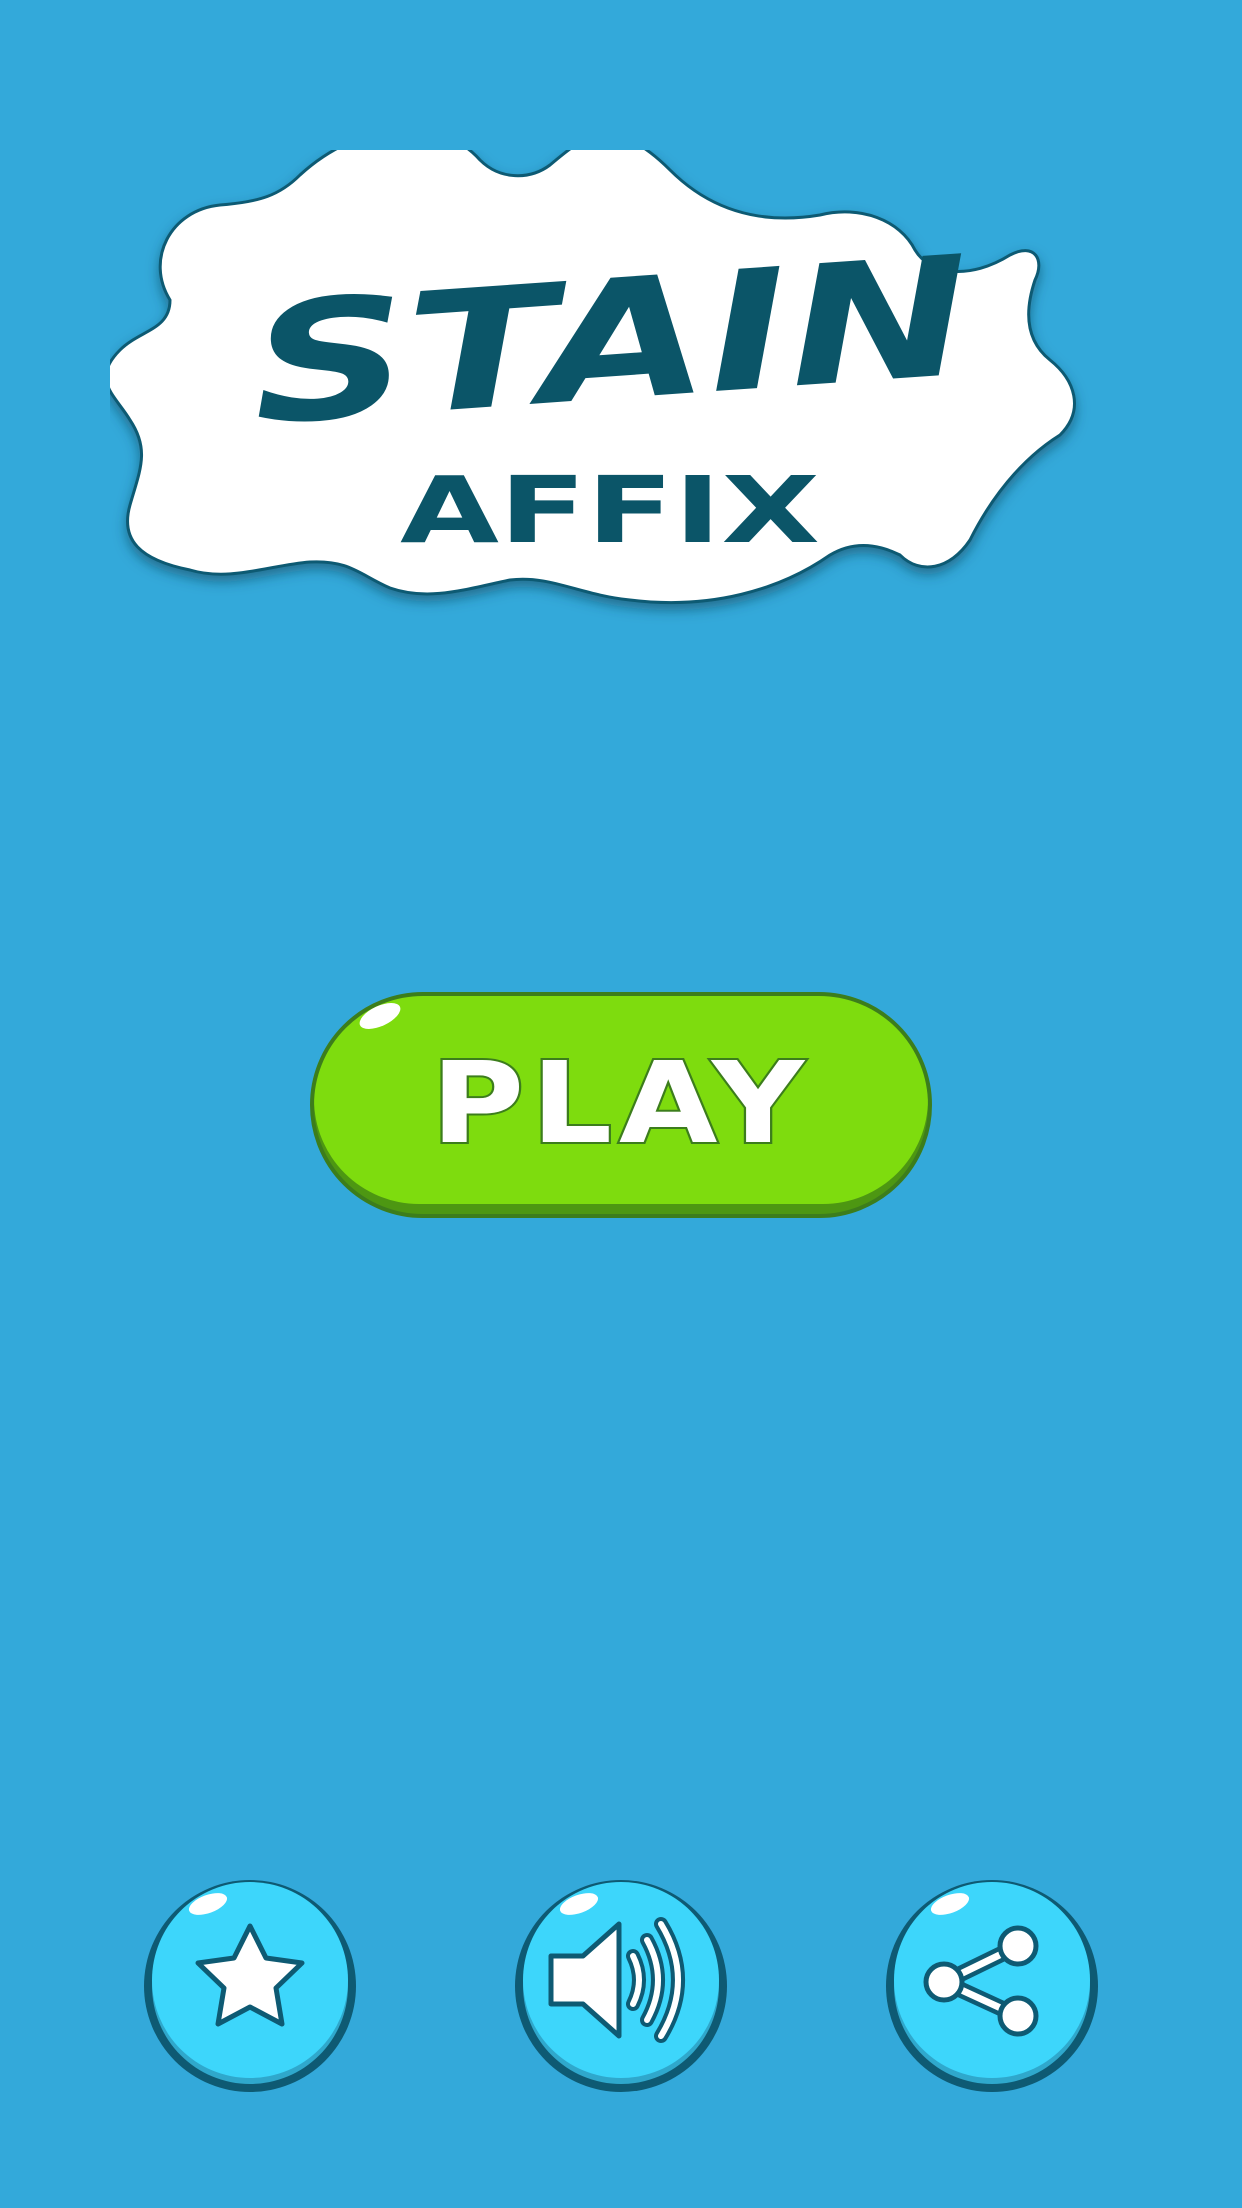 Image resolution: width=1242 pixels, height=2208 pixels. What do you see at coordinates (250, 1986) in the screenshot?
I see `rate-button` at bounding box center [250, 1986].